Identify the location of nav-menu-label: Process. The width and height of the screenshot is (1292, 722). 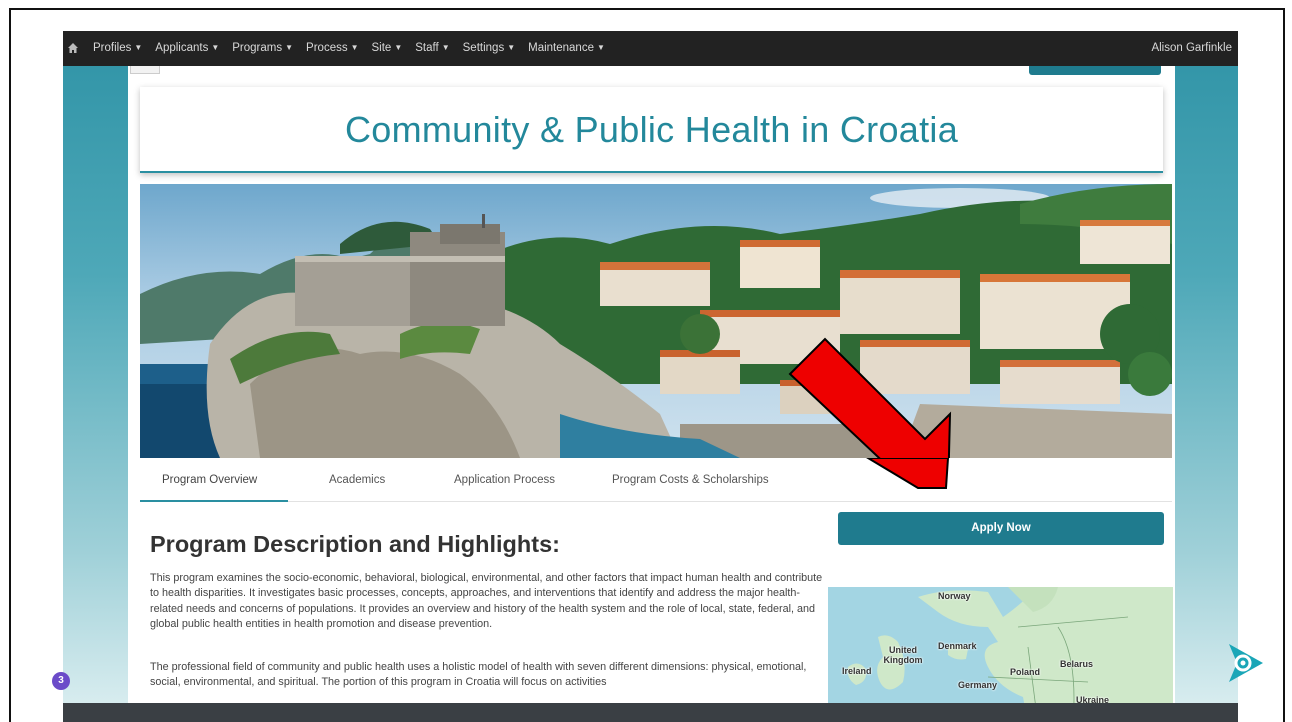
(327, 48).